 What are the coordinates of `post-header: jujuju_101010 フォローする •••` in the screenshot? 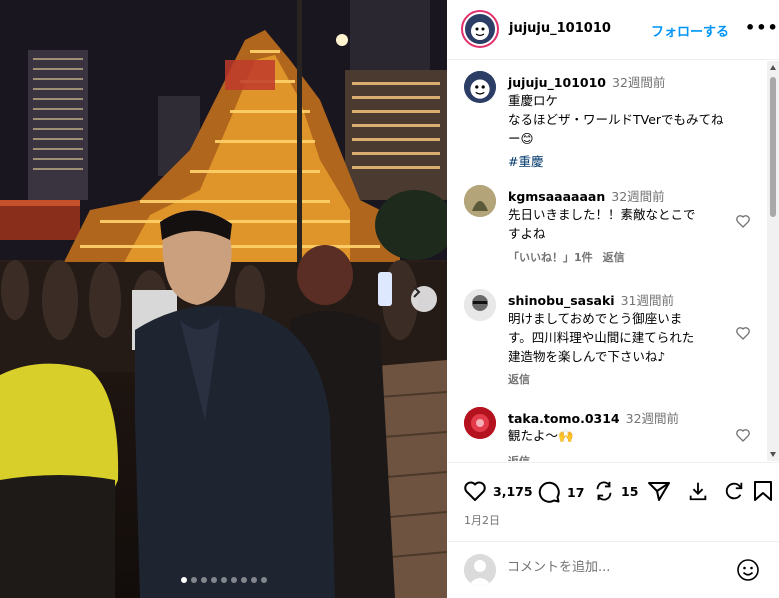 It's located at (613, 30).